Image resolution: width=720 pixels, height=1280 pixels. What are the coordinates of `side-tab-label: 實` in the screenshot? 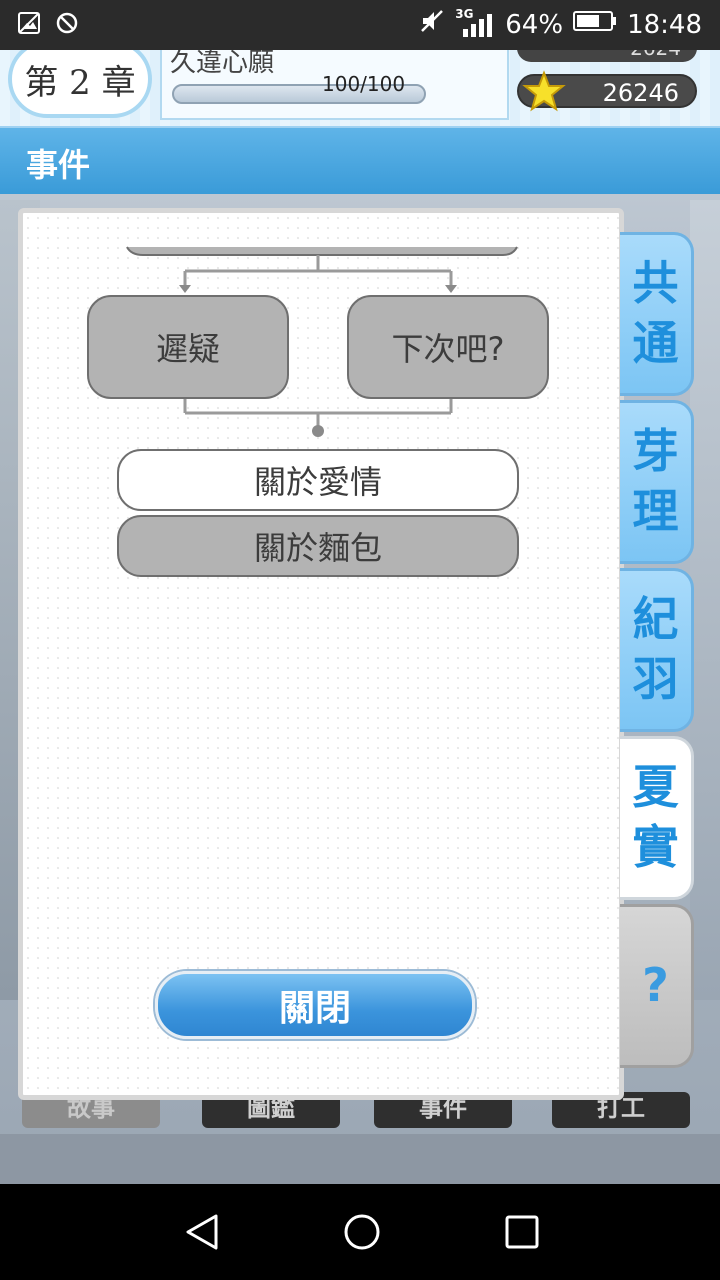 It's located at (655, 847).